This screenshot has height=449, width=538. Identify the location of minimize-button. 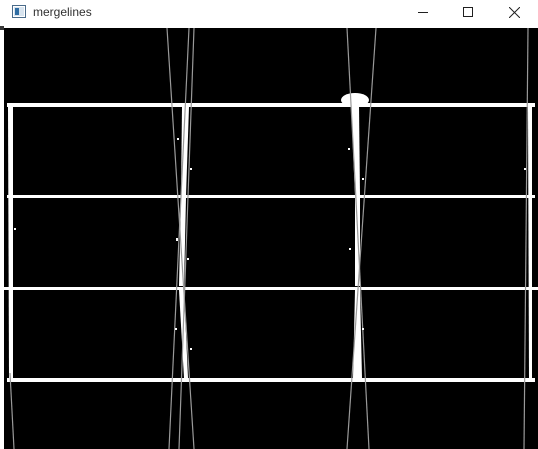
(423, 12).